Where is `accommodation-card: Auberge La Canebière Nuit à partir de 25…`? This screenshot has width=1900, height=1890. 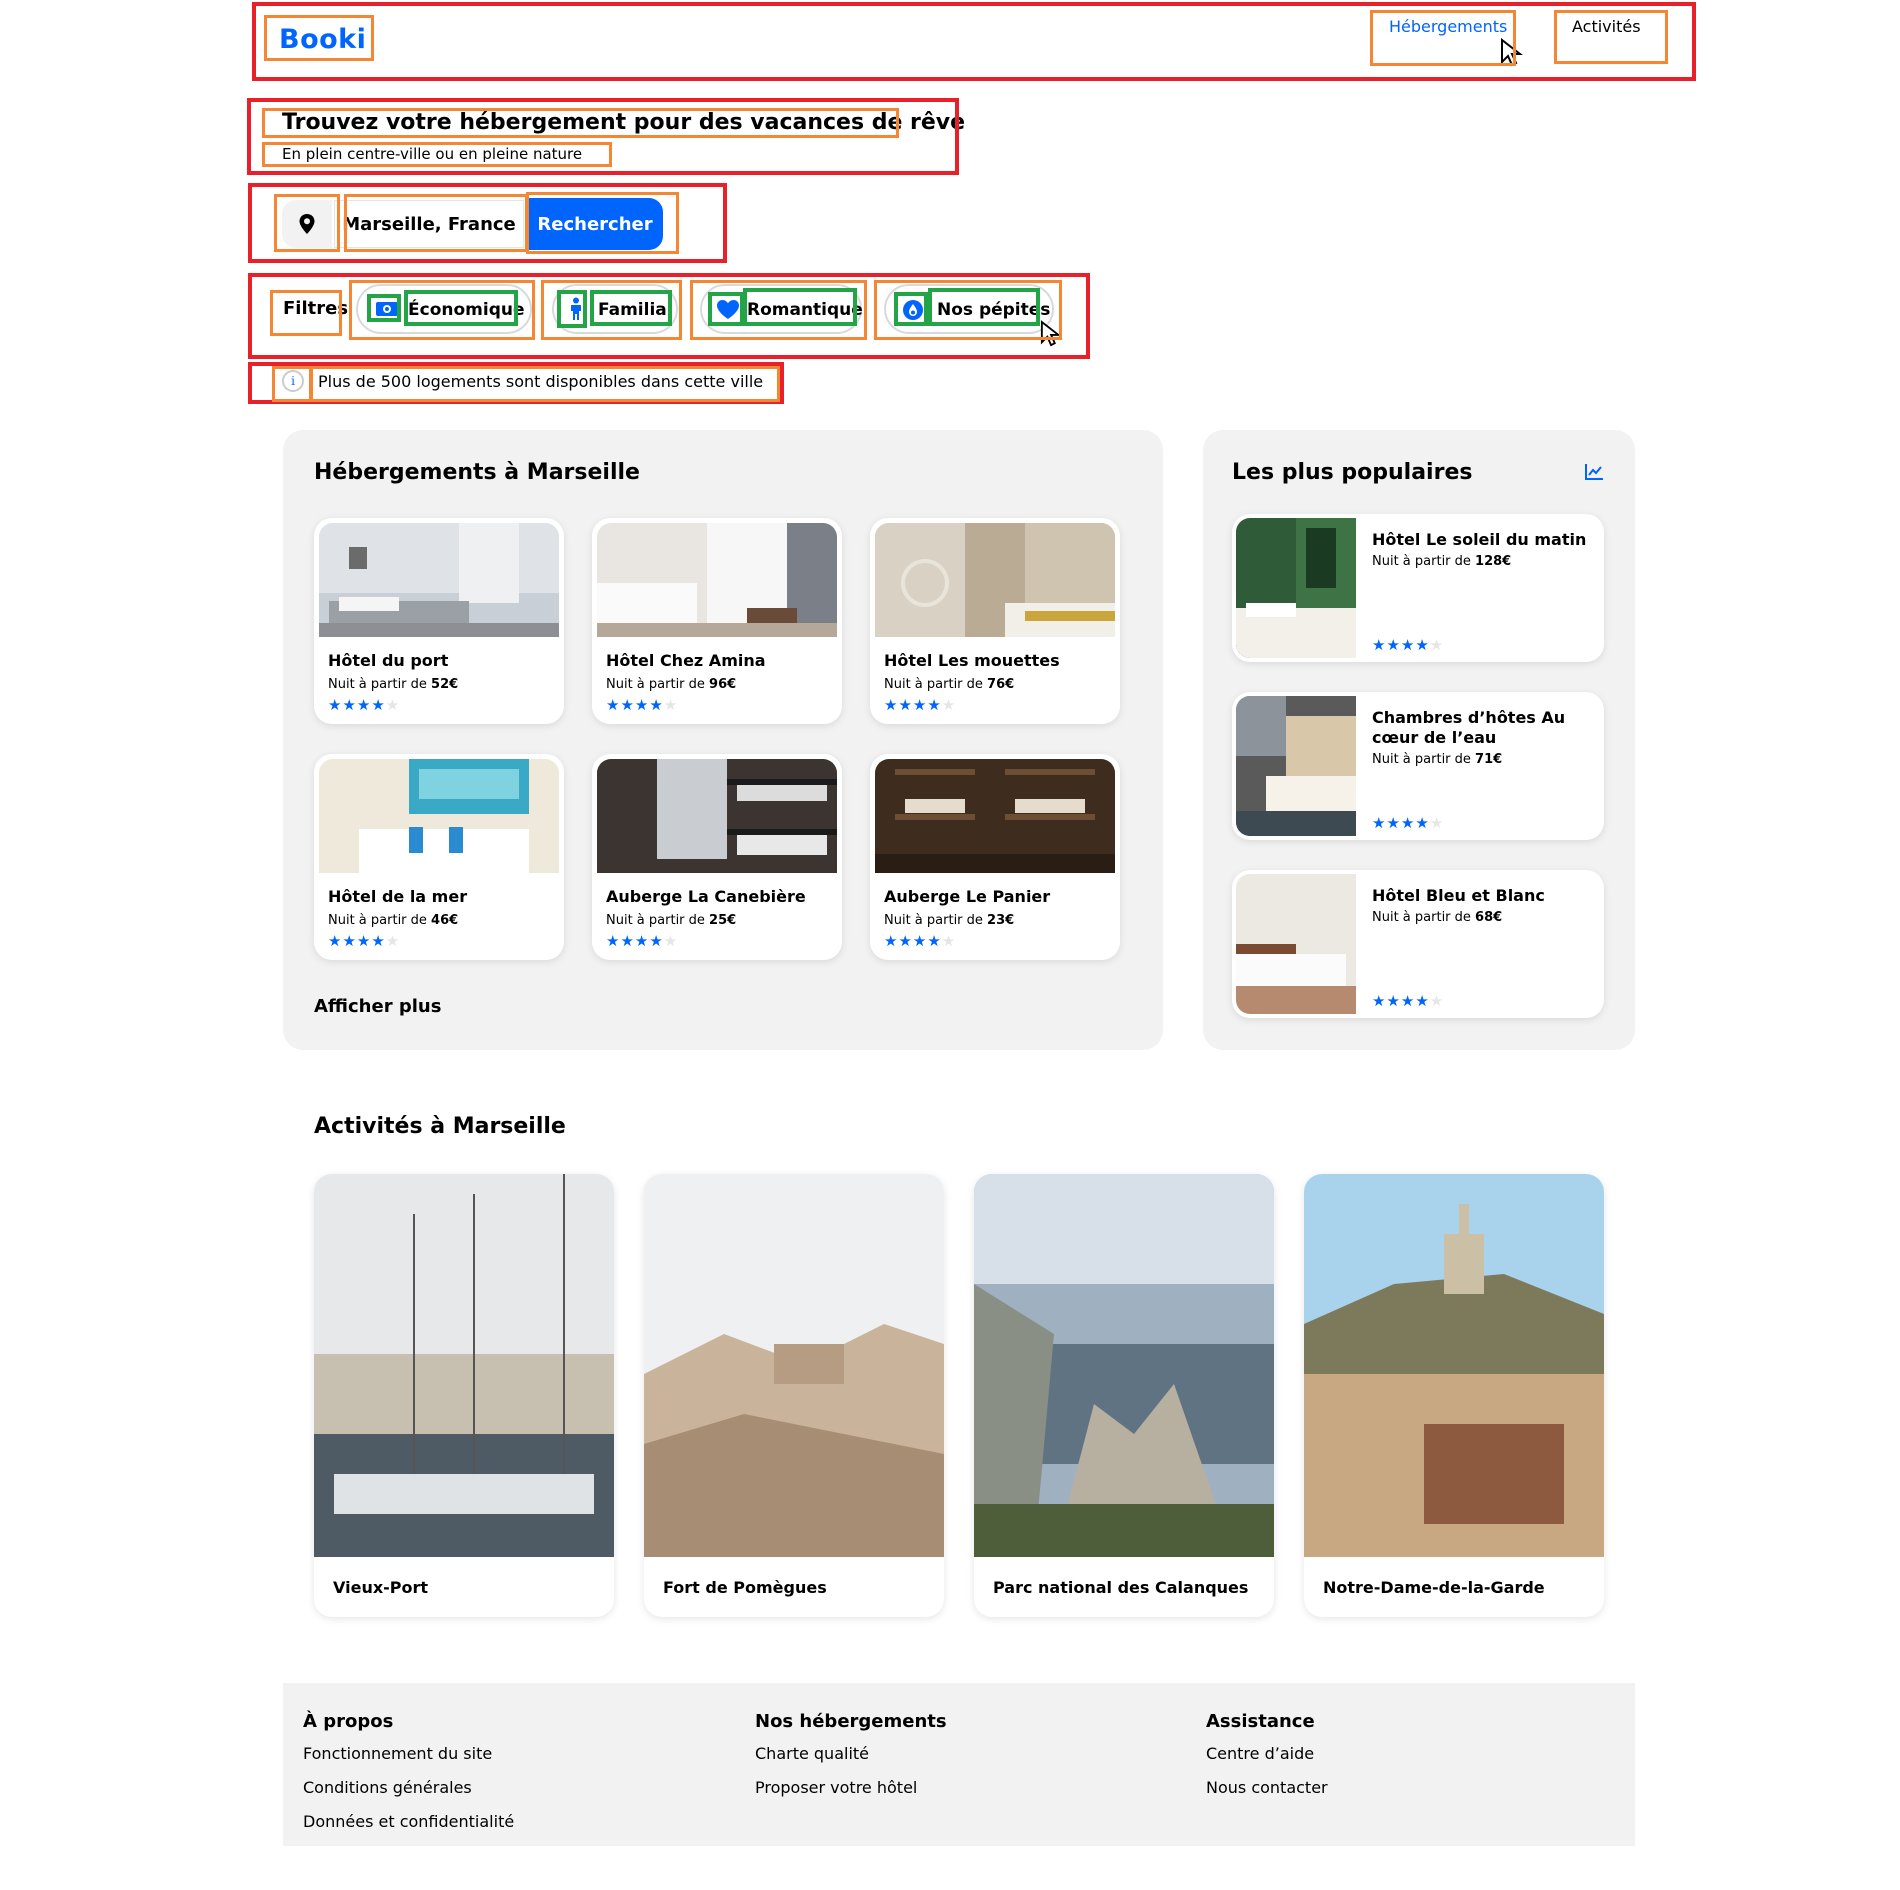 accommodation-card: Auberge La Canebière Nuit à partir de 25… is located at coordinates (717, 857).